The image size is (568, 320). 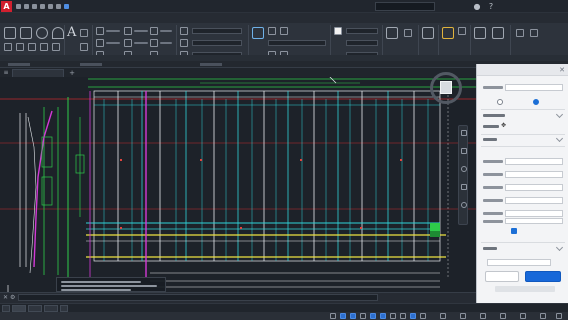 What do you see at coordinates (34, 6) in the screenshot?
I see `save-icon` at bounding box center [34, 6].